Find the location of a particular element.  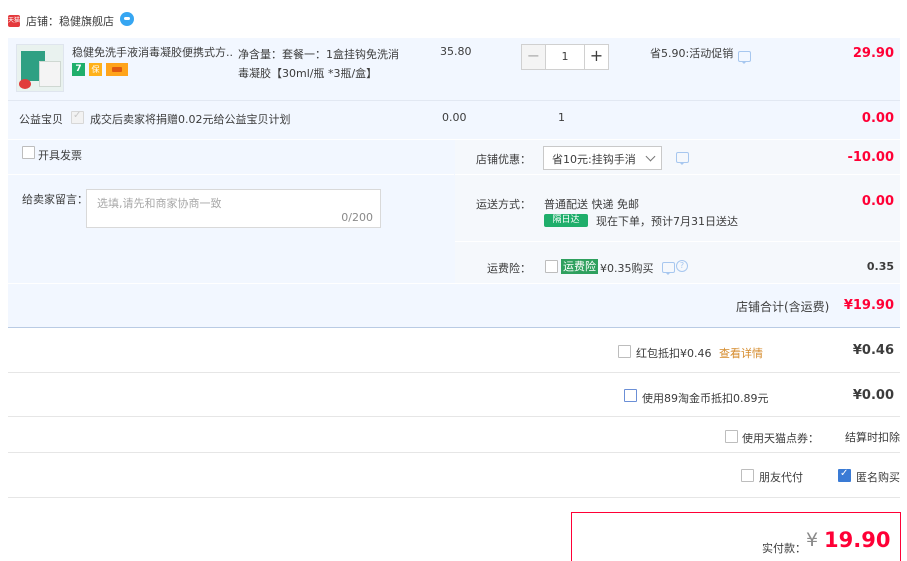

shipping-label: 运送方式： is located at coordinates (503, 204).